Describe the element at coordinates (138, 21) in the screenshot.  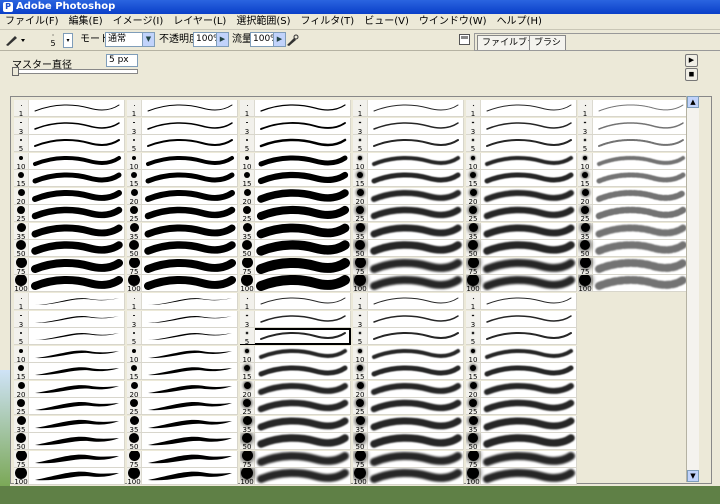
I see `menu-image: イメージ(I)` at that location.